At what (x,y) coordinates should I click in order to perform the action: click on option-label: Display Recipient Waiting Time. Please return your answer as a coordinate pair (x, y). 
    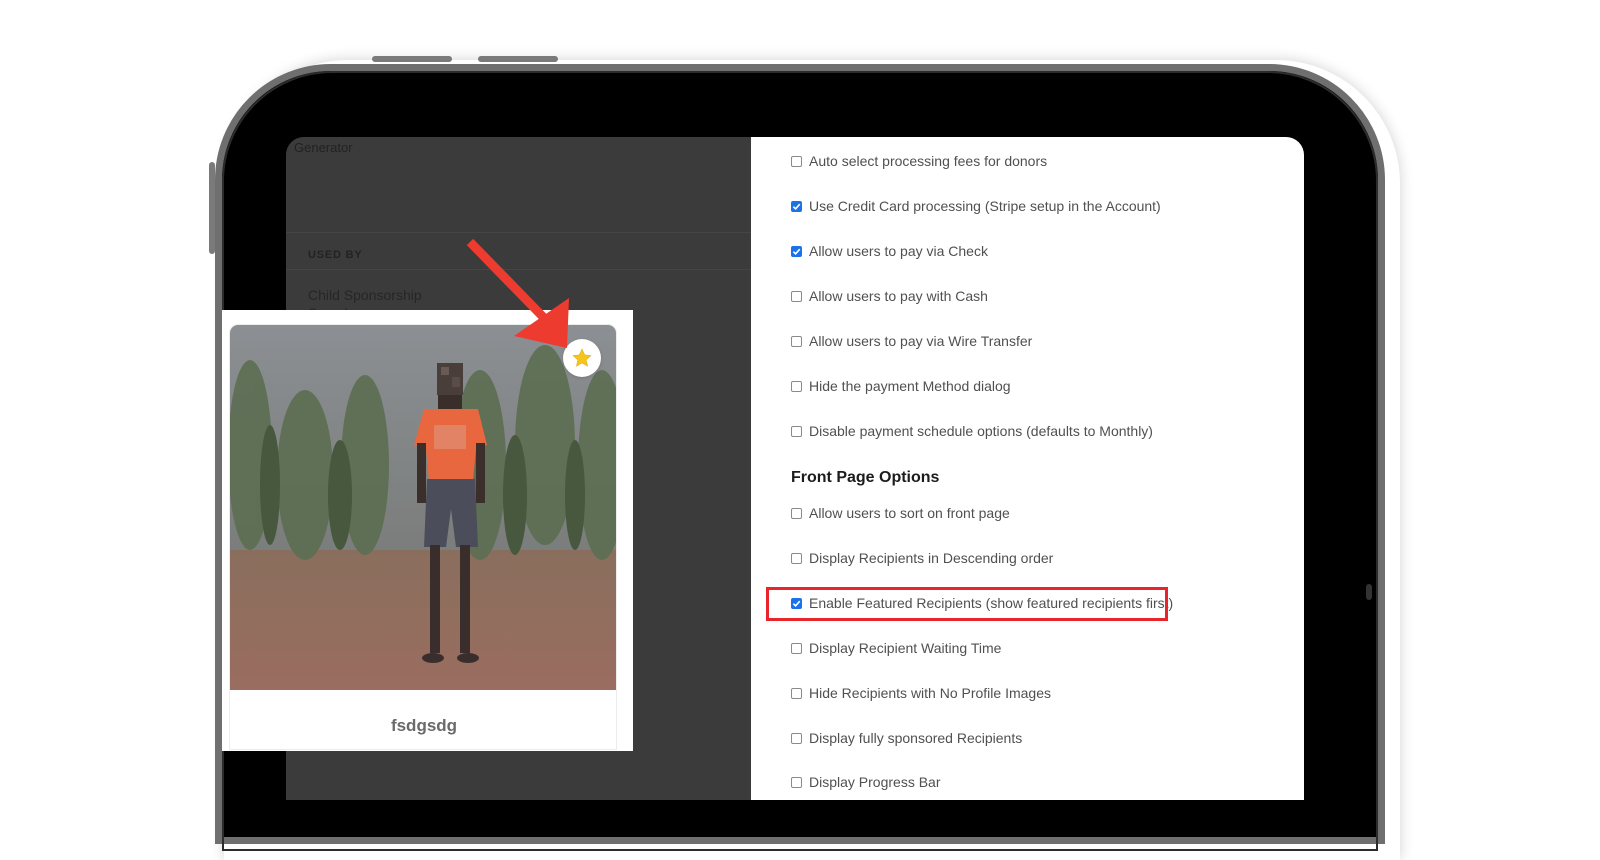
    Looking at the image, I should click on (905, 648).